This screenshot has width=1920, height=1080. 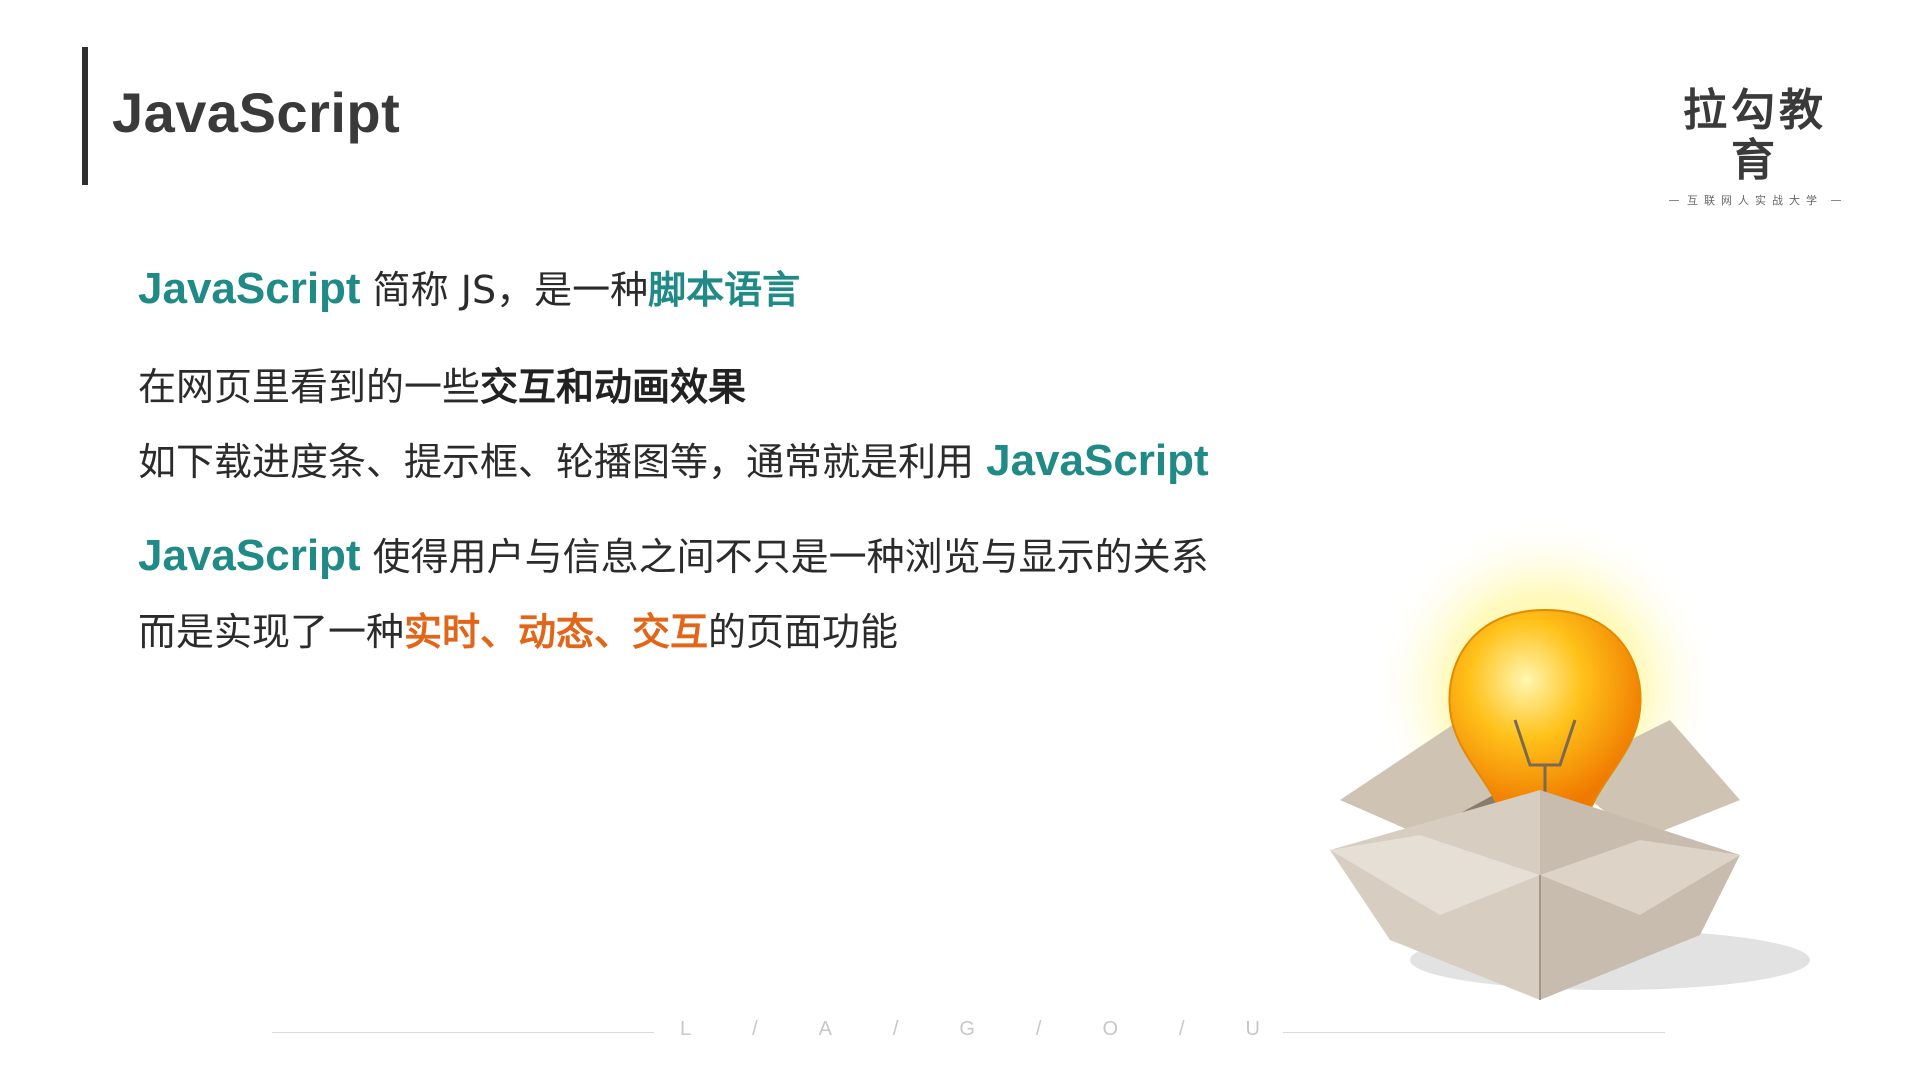 I want to click on content-line-3: 如下载进度条、提示框、轮播图等，通常就是利用 JavaScript, so click(x=673, y=461).